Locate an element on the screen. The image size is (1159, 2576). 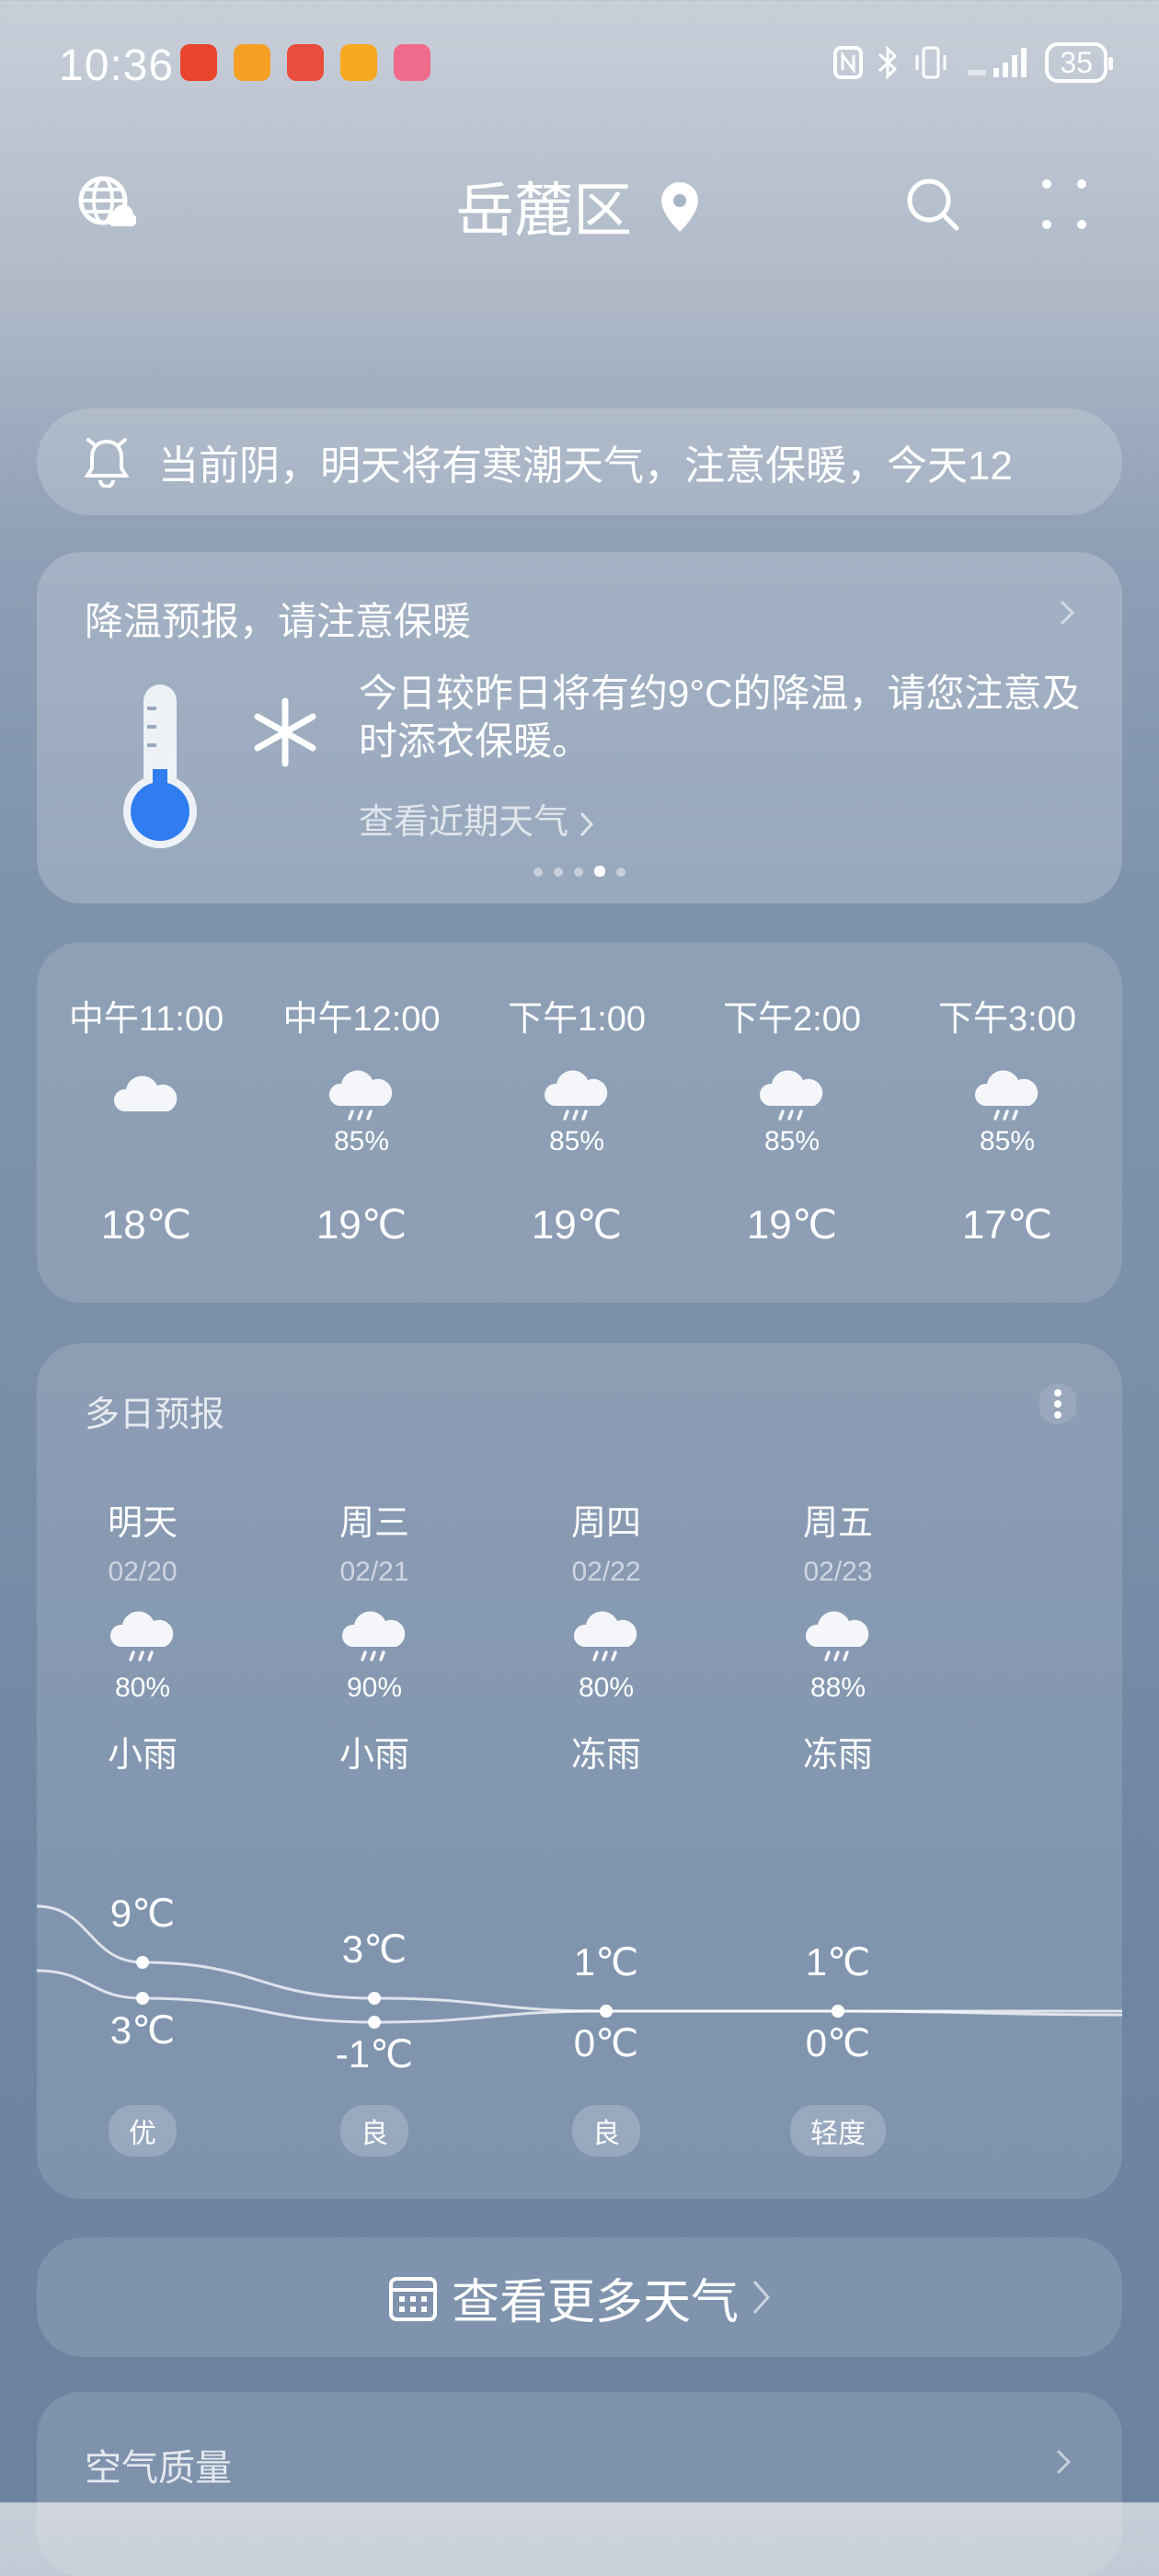
more-weather-button: 查看更多天气 is located at coordinates (579, 2297).